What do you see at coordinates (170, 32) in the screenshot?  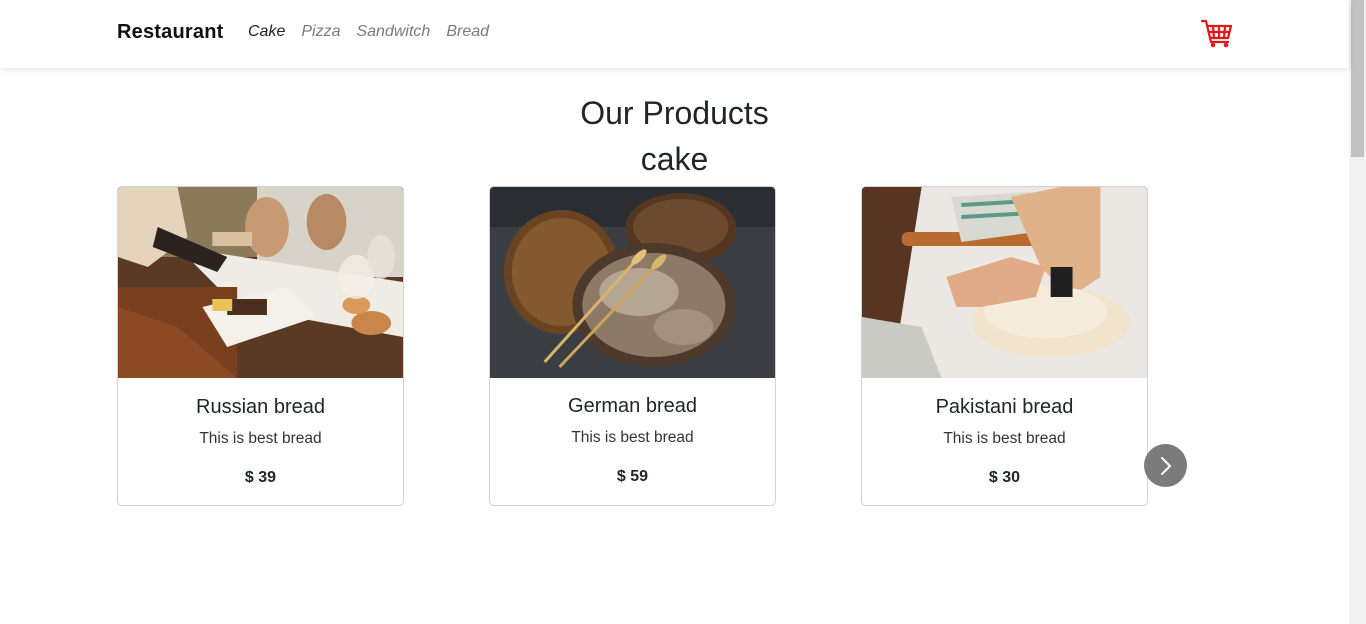 I see `brand-logo: Restaurant` at bounding box center [170, 32].